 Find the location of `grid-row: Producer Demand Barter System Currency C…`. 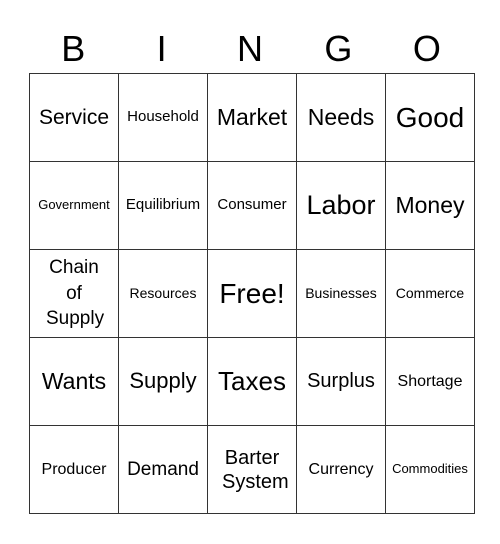

grid-row: Producer Demand Barter System Currency C… is located at coordinates (252, 469).